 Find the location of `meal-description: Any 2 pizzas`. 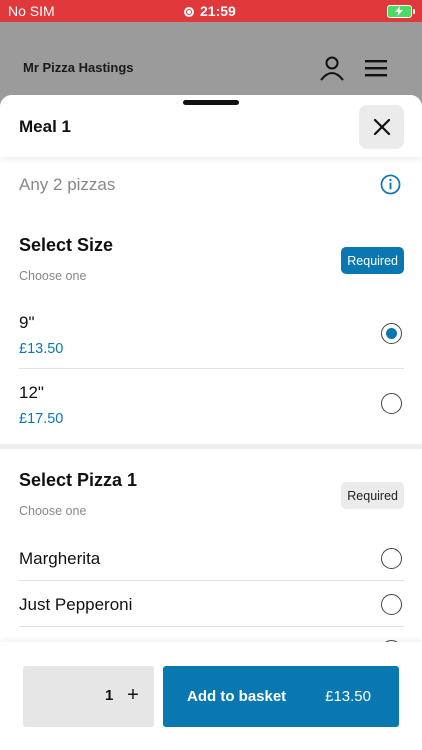

meal-description: Any 2 pizzas is located at coordinates (67, 184).